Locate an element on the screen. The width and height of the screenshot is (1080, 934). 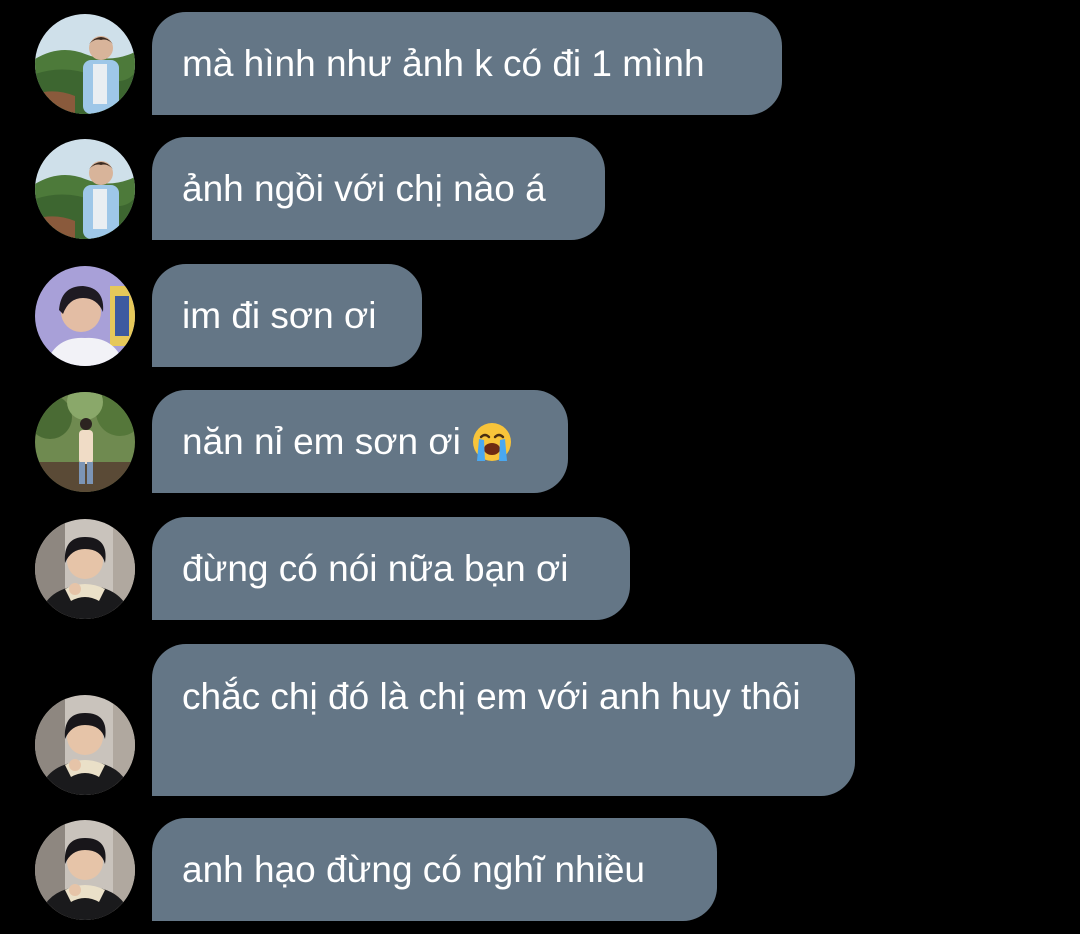
message-row: năn nỉ em sơn ơi is located at coordinates (540, 441).